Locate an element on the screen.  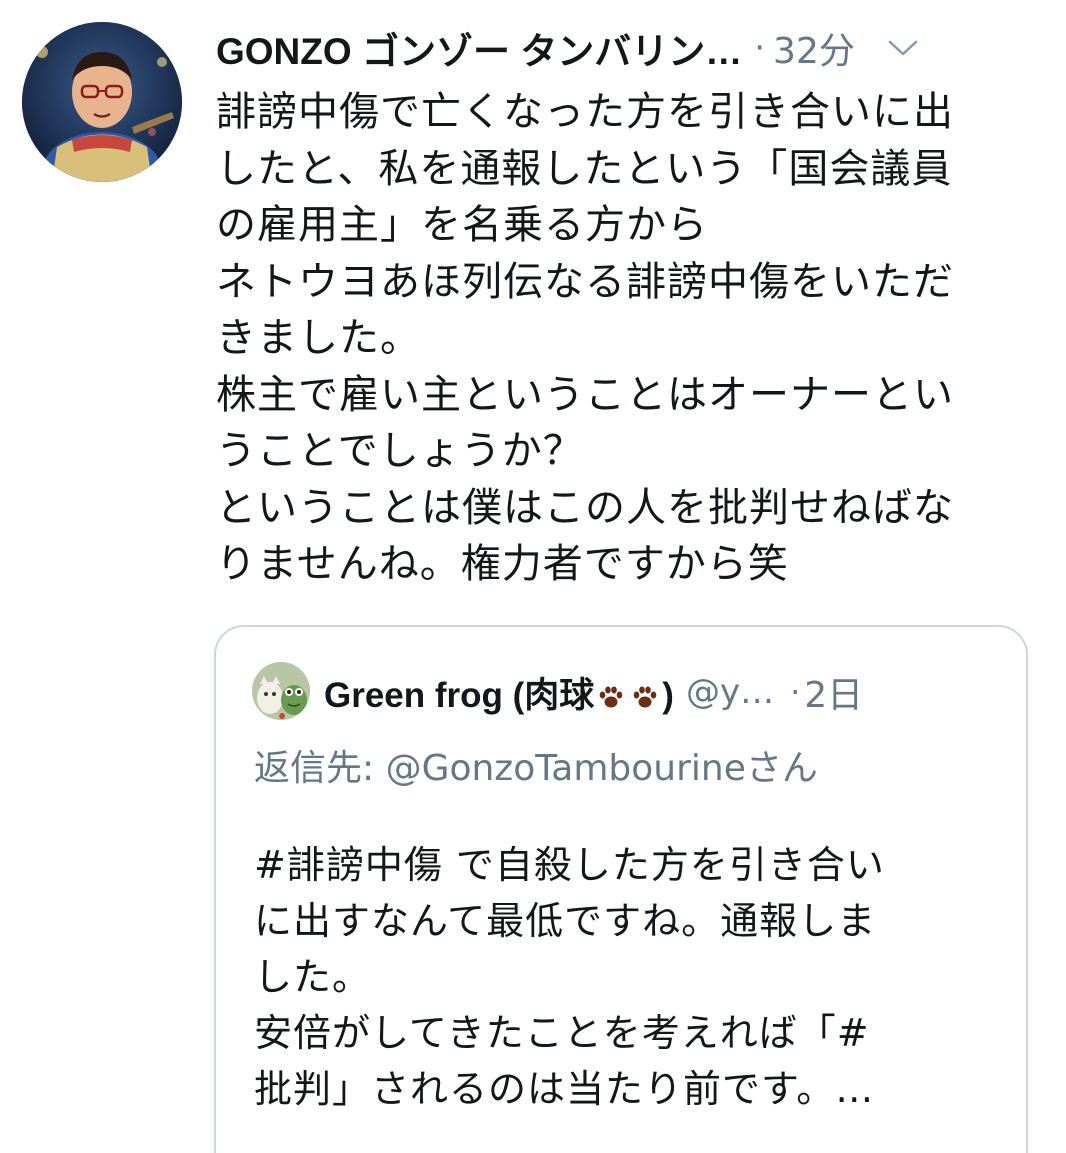
quoted-text-line: に出すなんて最低ですね。通報しま is located at coordinates (565, 921).